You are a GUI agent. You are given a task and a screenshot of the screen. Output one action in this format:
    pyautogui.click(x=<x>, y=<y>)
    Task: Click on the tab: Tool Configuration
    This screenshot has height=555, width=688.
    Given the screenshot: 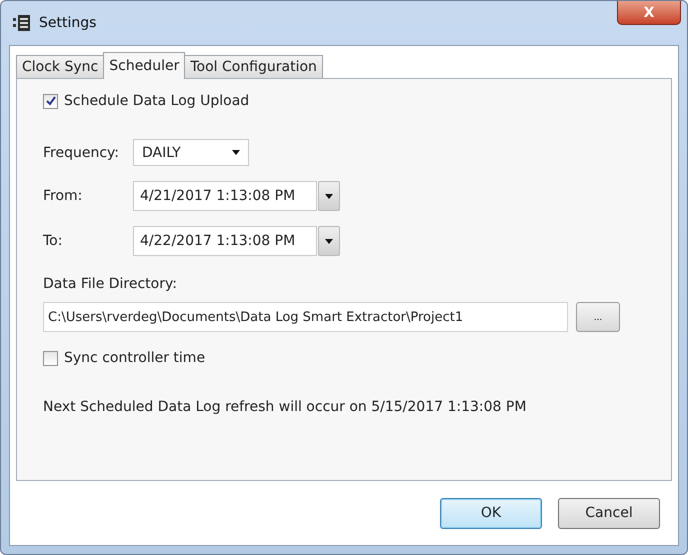 What is the action you would take?
    pyautogui.click(x=253, y=66)
    